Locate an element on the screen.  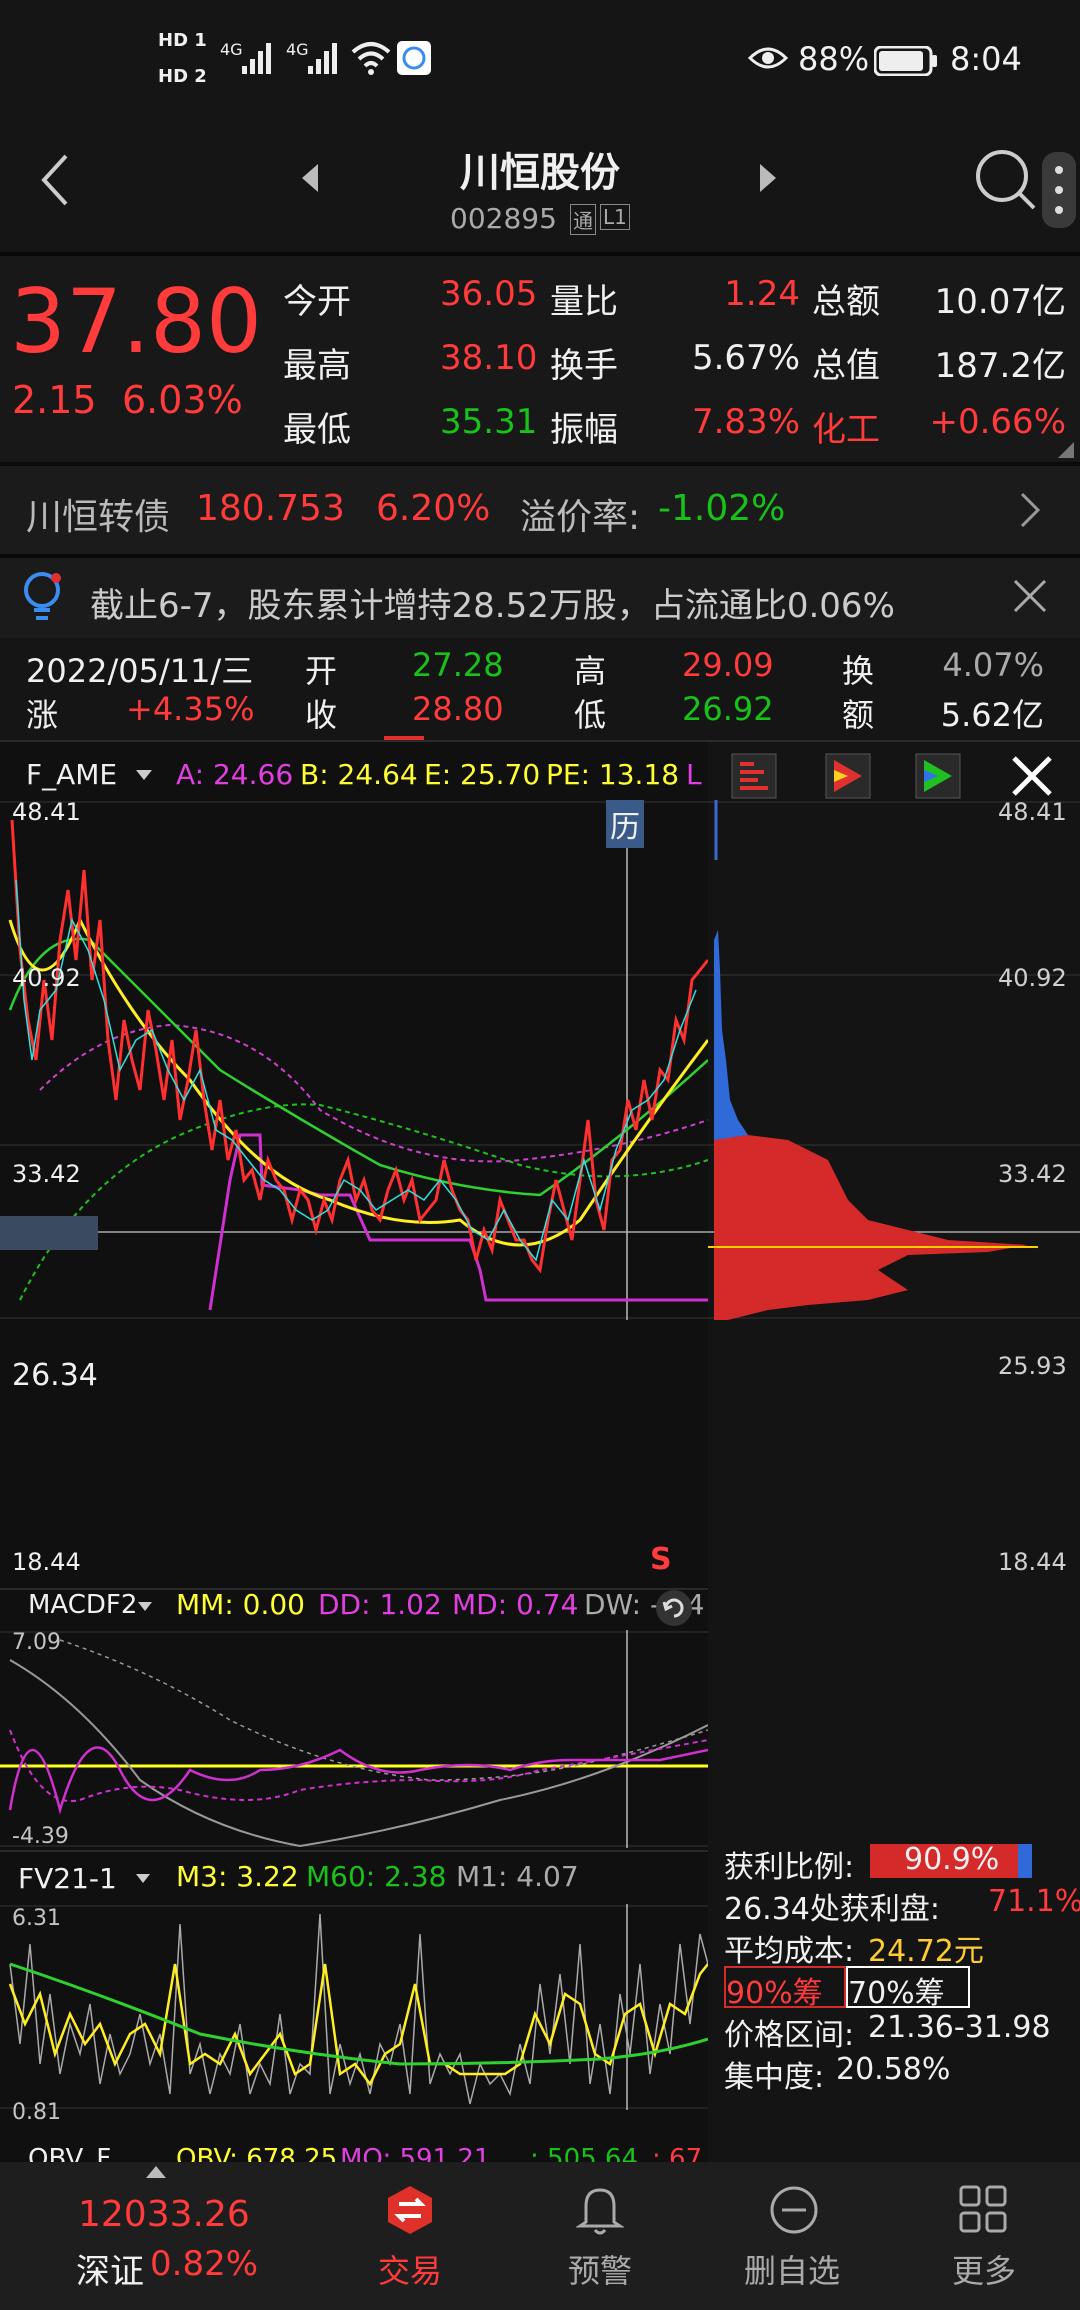
stock-code: 002895 is located at coordinates (503, 218).